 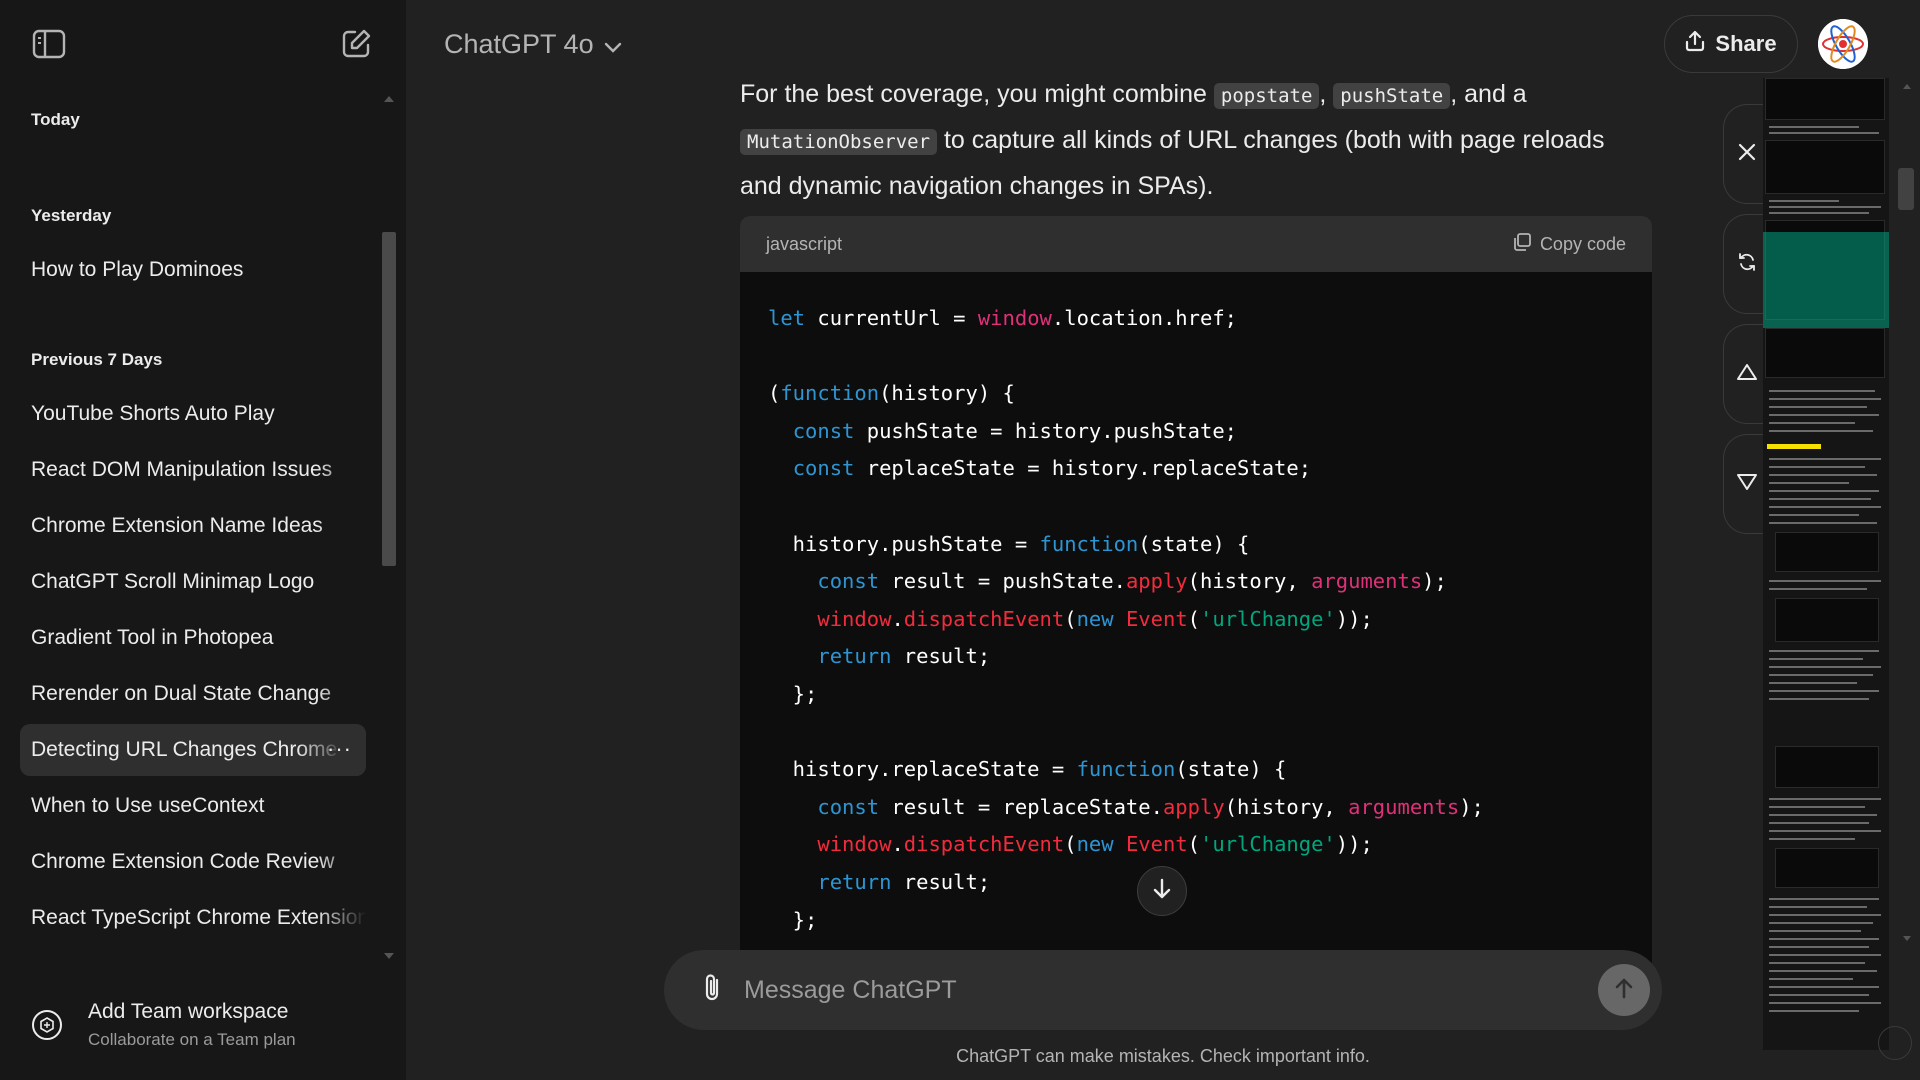 What do you see at coordinates (1907, 938) in the screenshot?
I see `page-scroll-down-arrow` at bounding box center [1907, 938].